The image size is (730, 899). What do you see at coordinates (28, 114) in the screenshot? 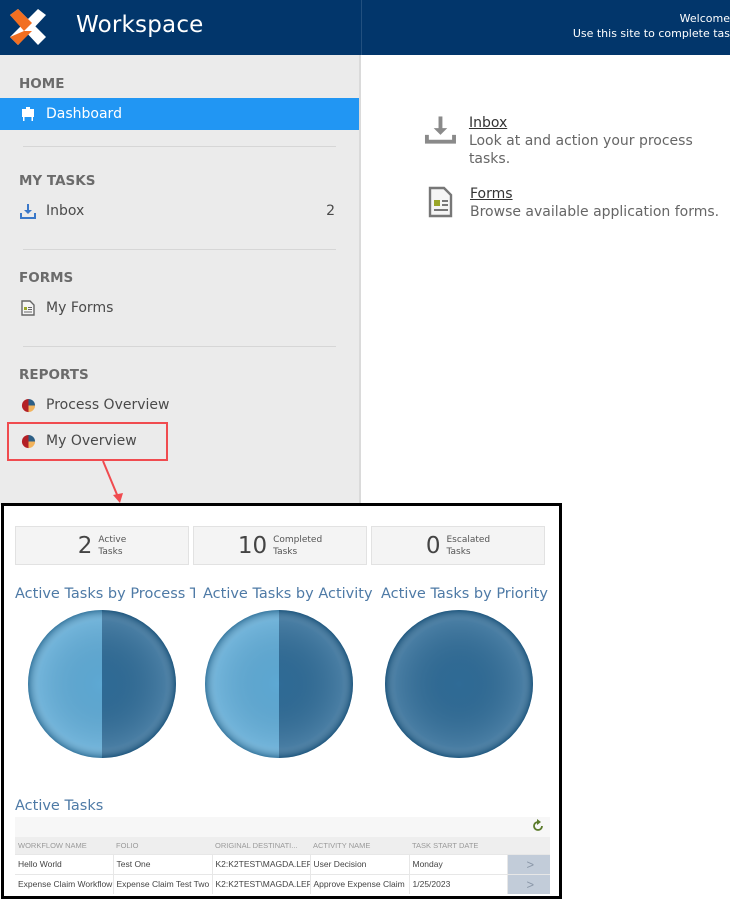
I see `dashboard-easel-icon` at bounding box center [28, 114].